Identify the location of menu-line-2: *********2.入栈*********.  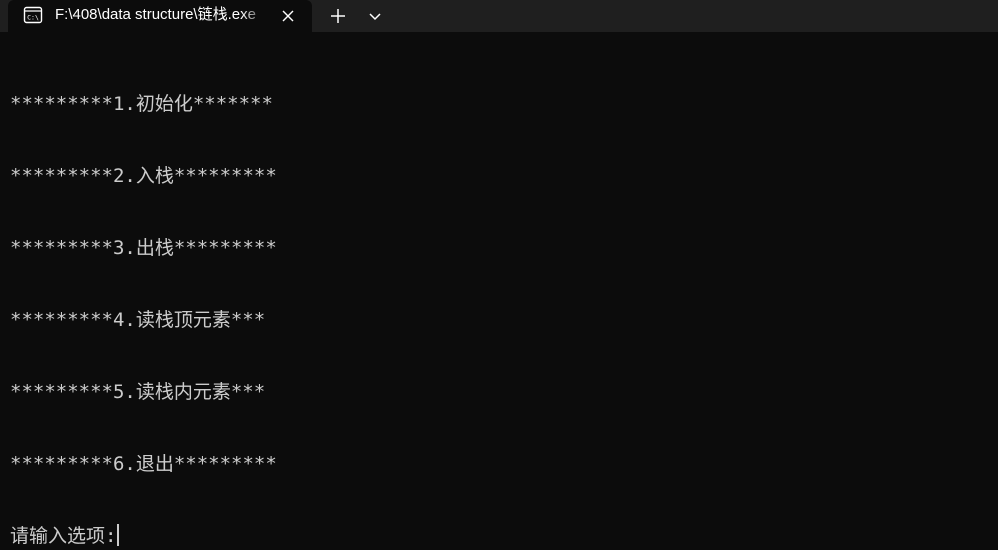
(143, 176).